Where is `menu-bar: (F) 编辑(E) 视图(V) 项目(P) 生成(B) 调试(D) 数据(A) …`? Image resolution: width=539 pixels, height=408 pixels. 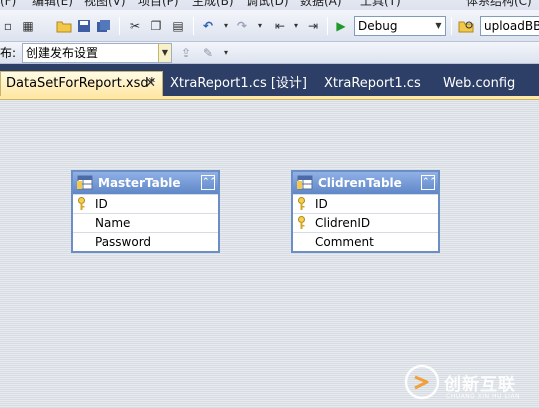
menu-bar: (F) 编辑(E) 视图(V) 项目(P) 生成(B) 调试(D) 数据(A) … is located at coordinates (269, 5).